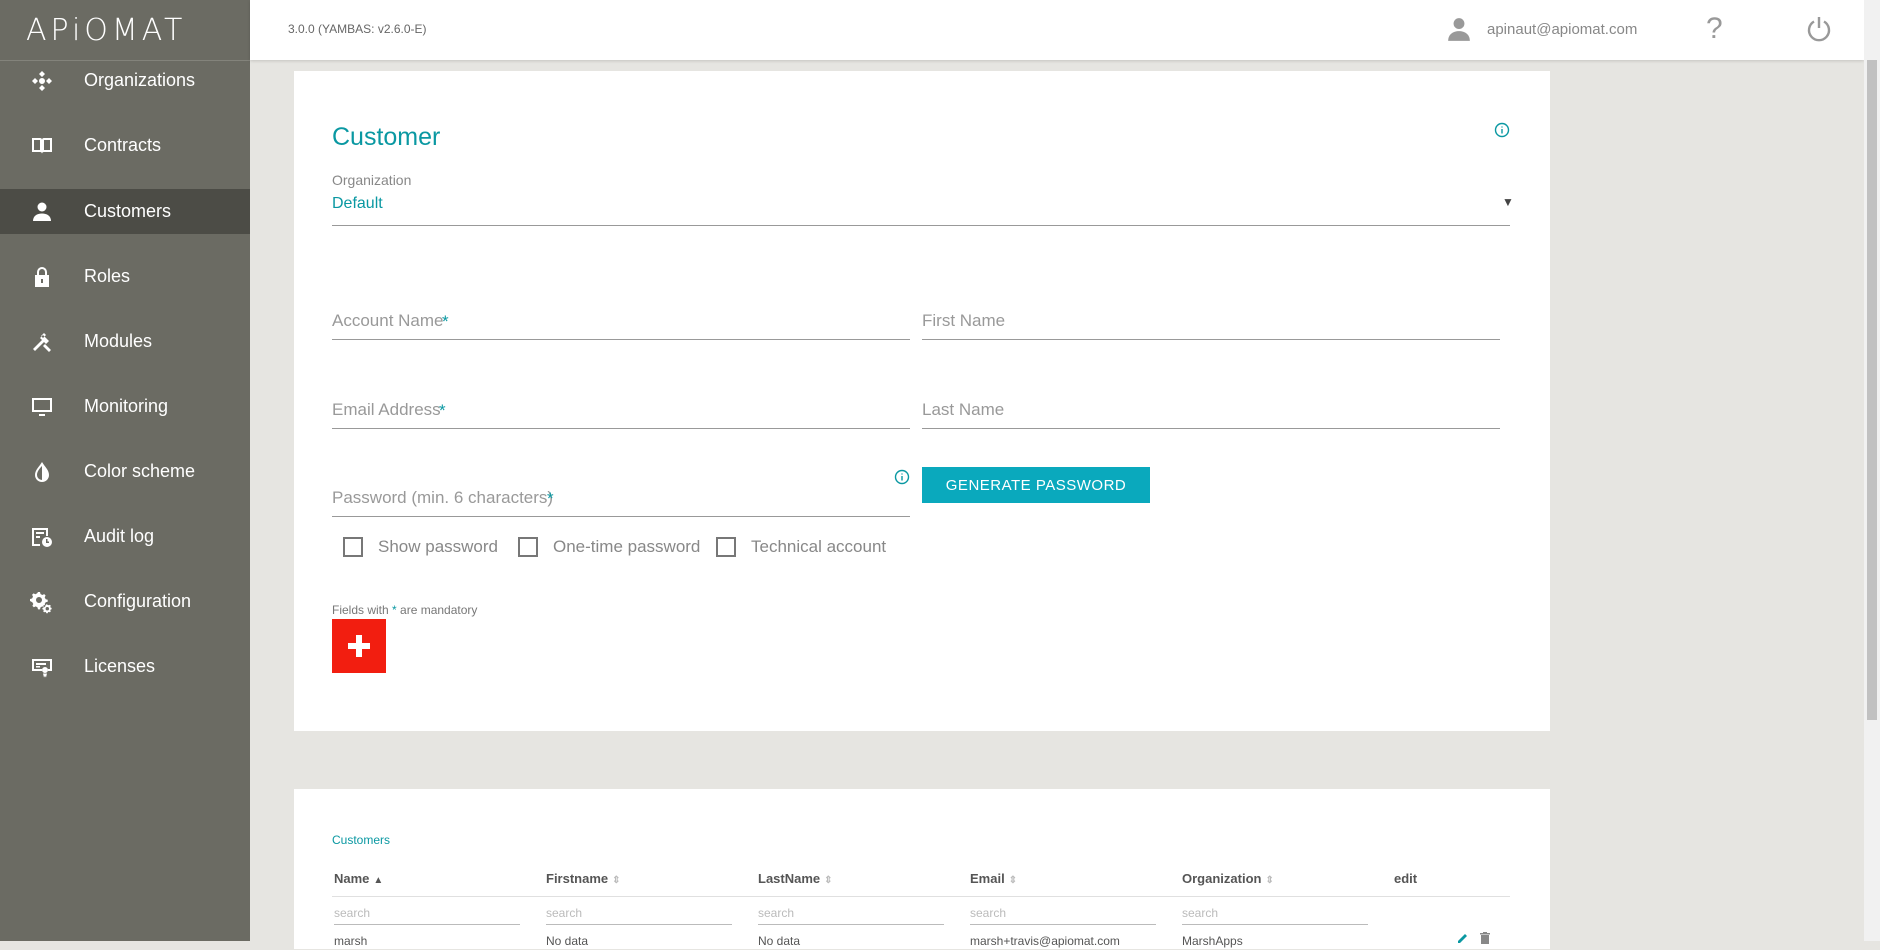 The width and height of the screenshot is (1880, 950). What do you see at coordinates (1211, 321) in the screenshot?
I see `first-name-input` at bounding box center [1211, 321].